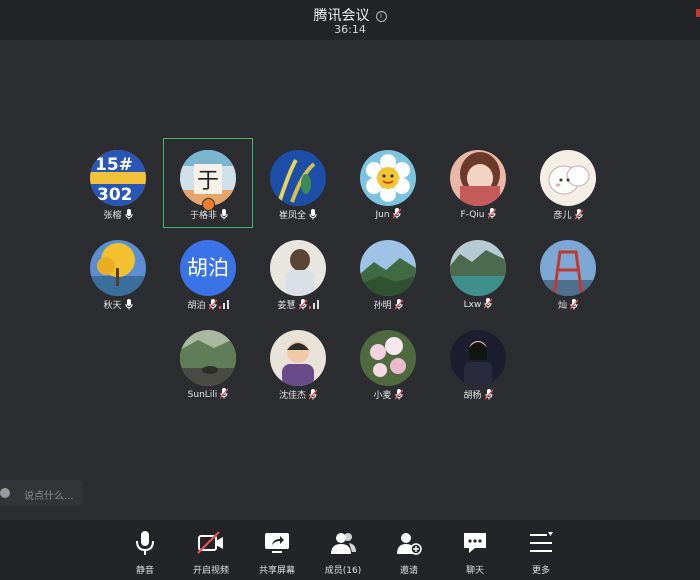  What do you see at coordinates (112, 216) in the screenshot?
I see `participant-name: 张榕` at bounding box center [112, 216].